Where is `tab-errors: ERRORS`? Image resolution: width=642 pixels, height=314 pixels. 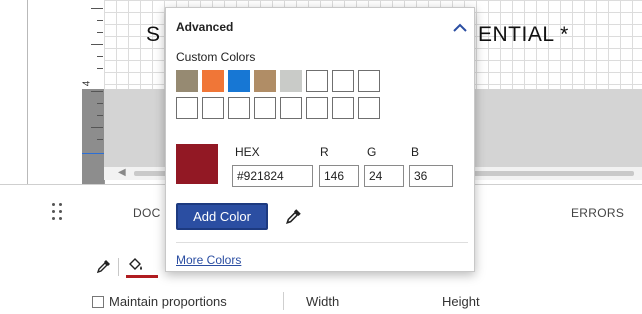 tab-errors: ERRORS is located at coordinates (597, 213).